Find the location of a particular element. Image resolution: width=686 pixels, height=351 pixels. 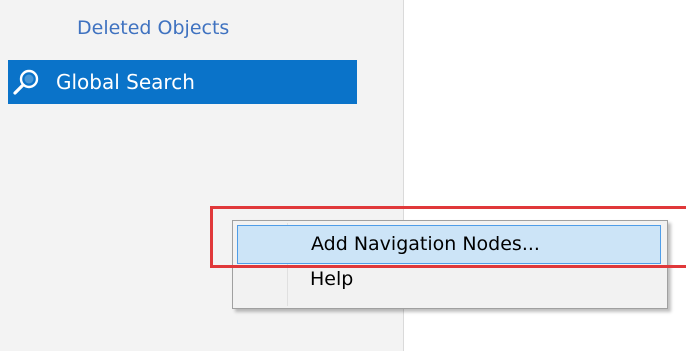

nav-item-deleted-objects: Deleted Objects is located at coordinates (153, 28).